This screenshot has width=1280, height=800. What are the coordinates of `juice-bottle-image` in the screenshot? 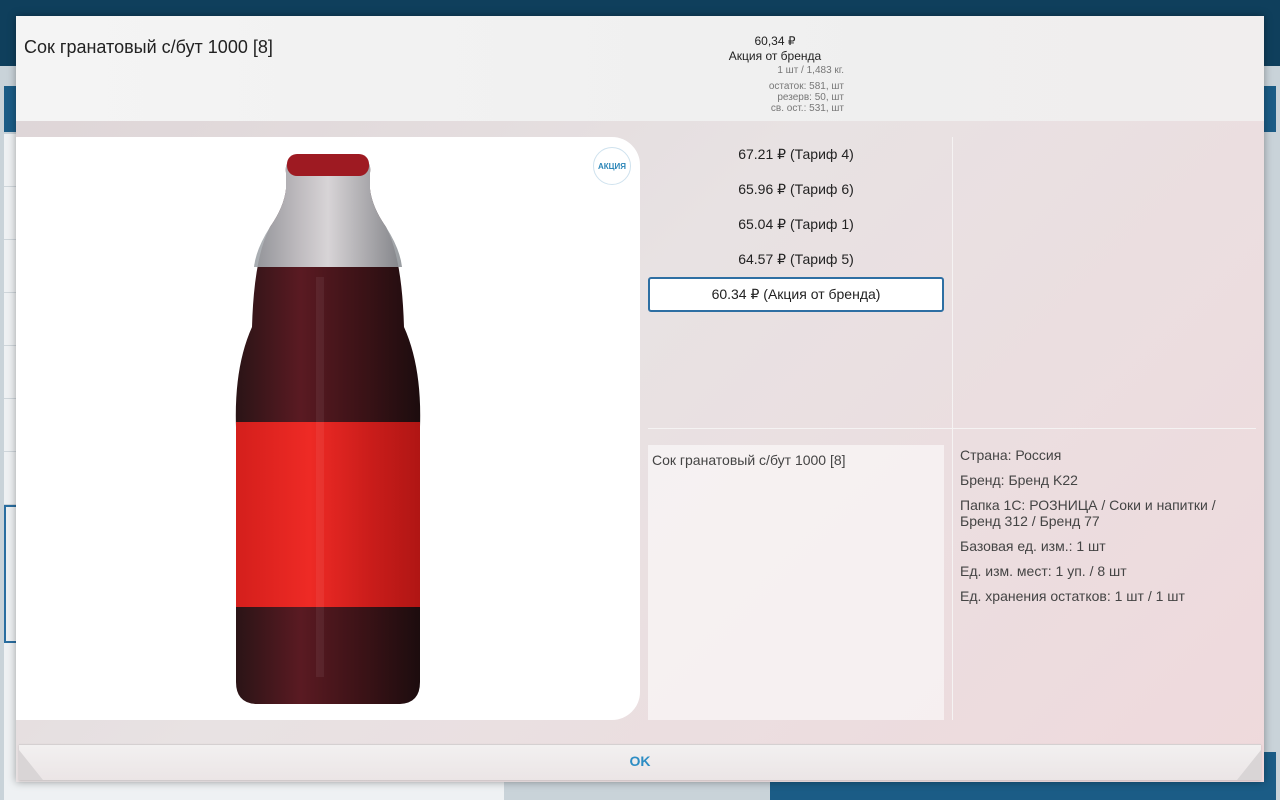 It's located at (328, 429).